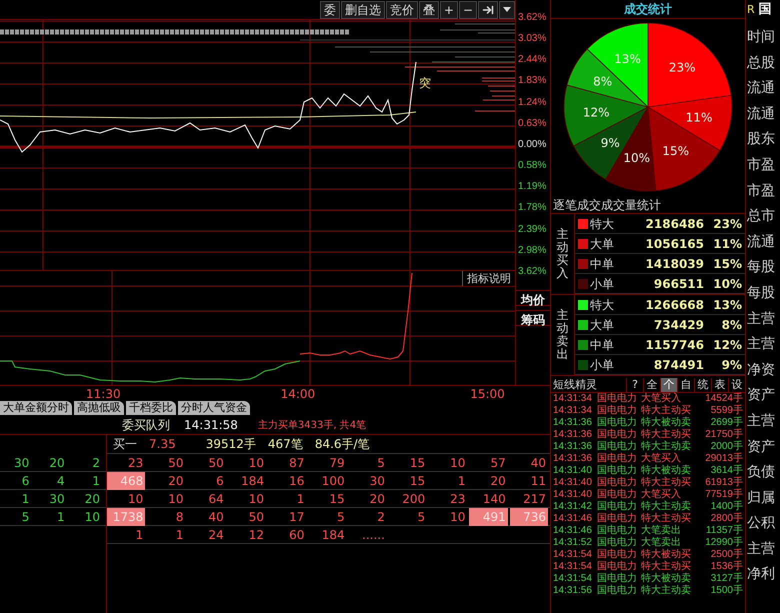 This screenshot has width=780, height=613. What do you see at coordinates (681, 67) in the screenshot?
I see `slice-label: 23%` at bounding box center [681, 67].